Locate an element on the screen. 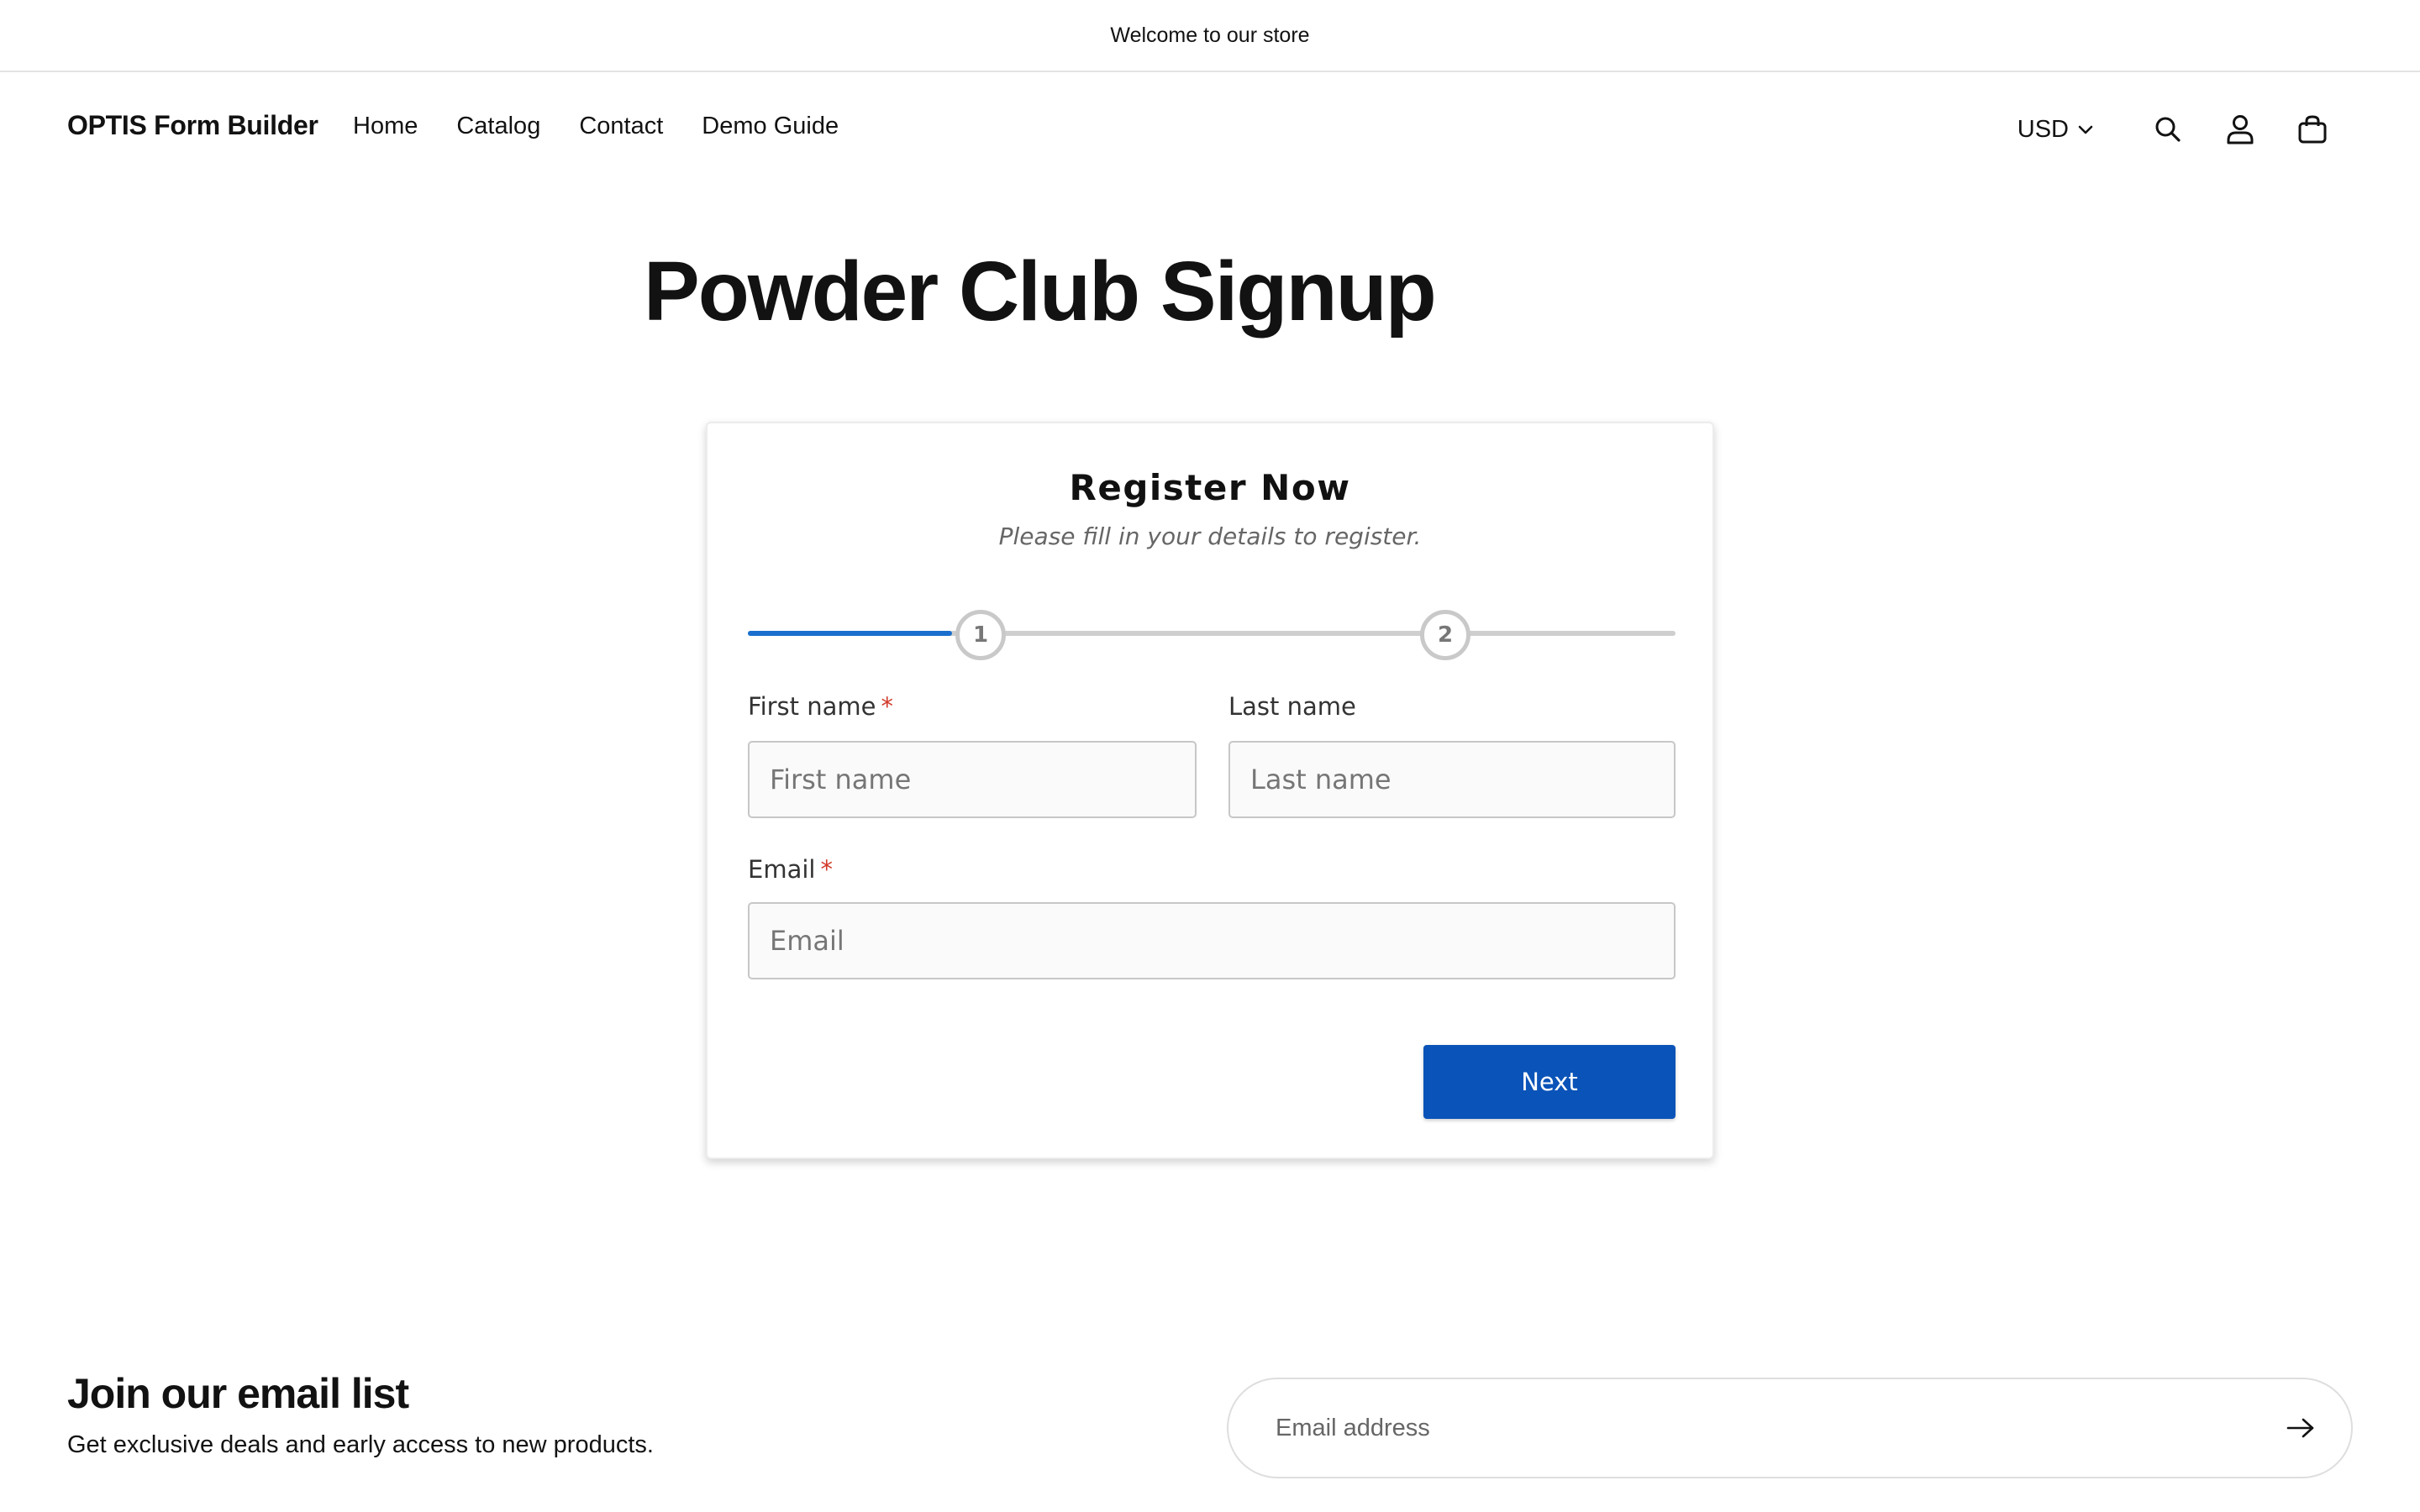 The height and width of the screenshot is (1512, 2420). nav-home: Home is located at coordinates (385, 126).